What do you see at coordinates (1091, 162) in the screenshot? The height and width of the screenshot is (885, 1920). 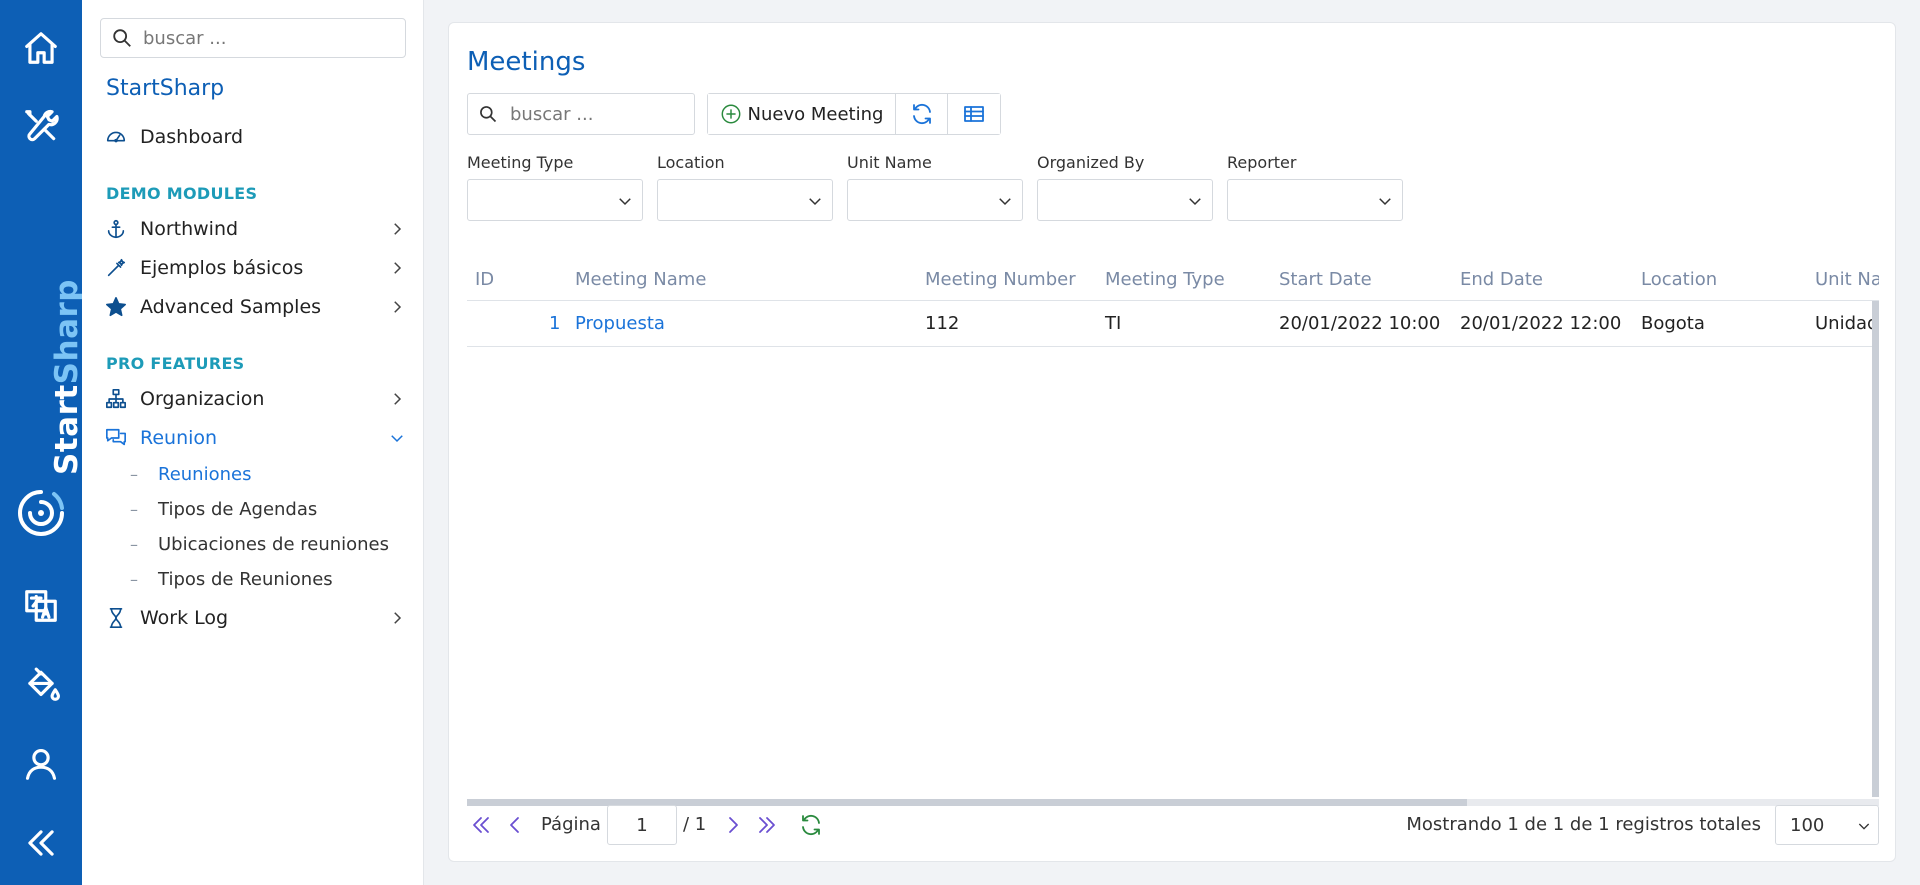 I see `filter-label: Organized By` at bounding box center [1091, 162].